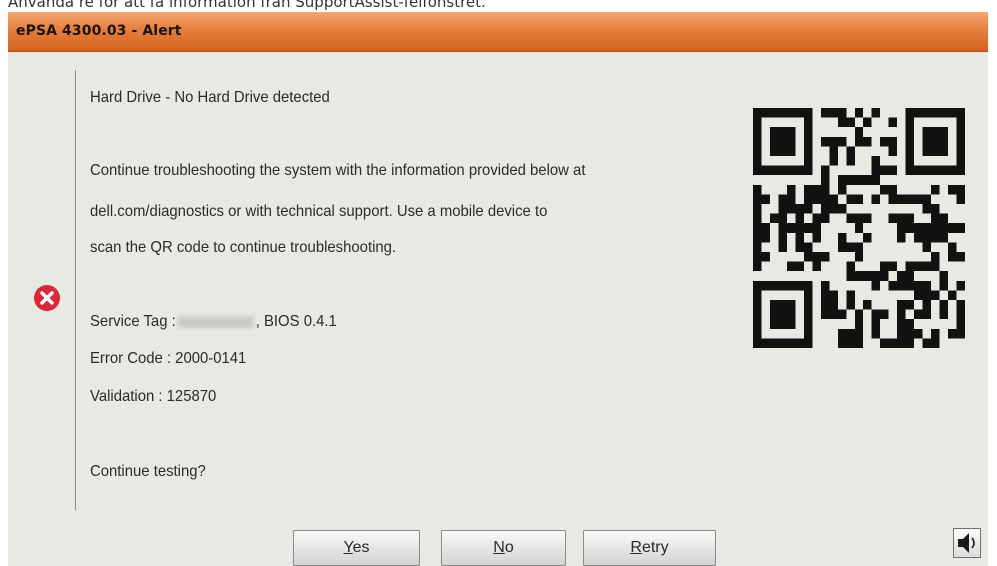  Describe the element at coordinates (153, 396) in the screenshot. I see `validation-code: Validation : 125870` at that location.